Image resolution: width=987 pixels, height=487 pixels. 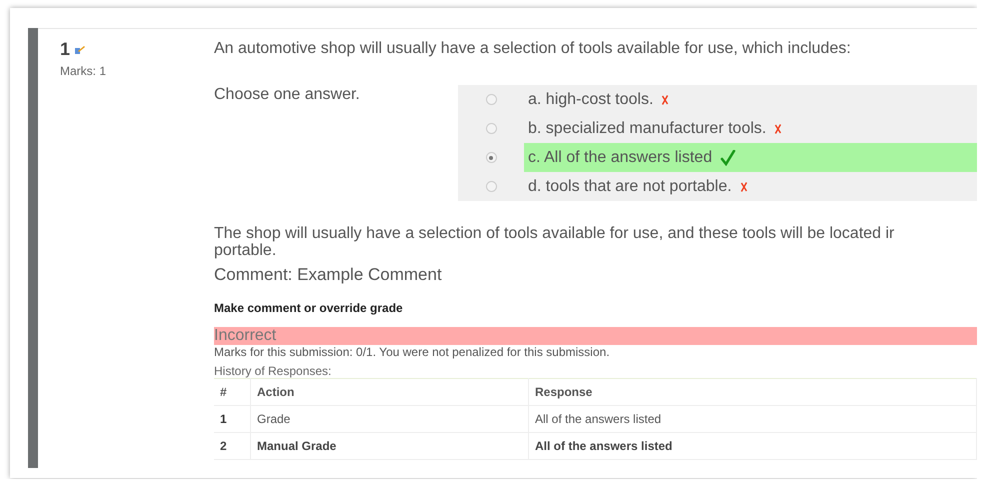 I want to click on column-header: #, so click(x=232, y=392).